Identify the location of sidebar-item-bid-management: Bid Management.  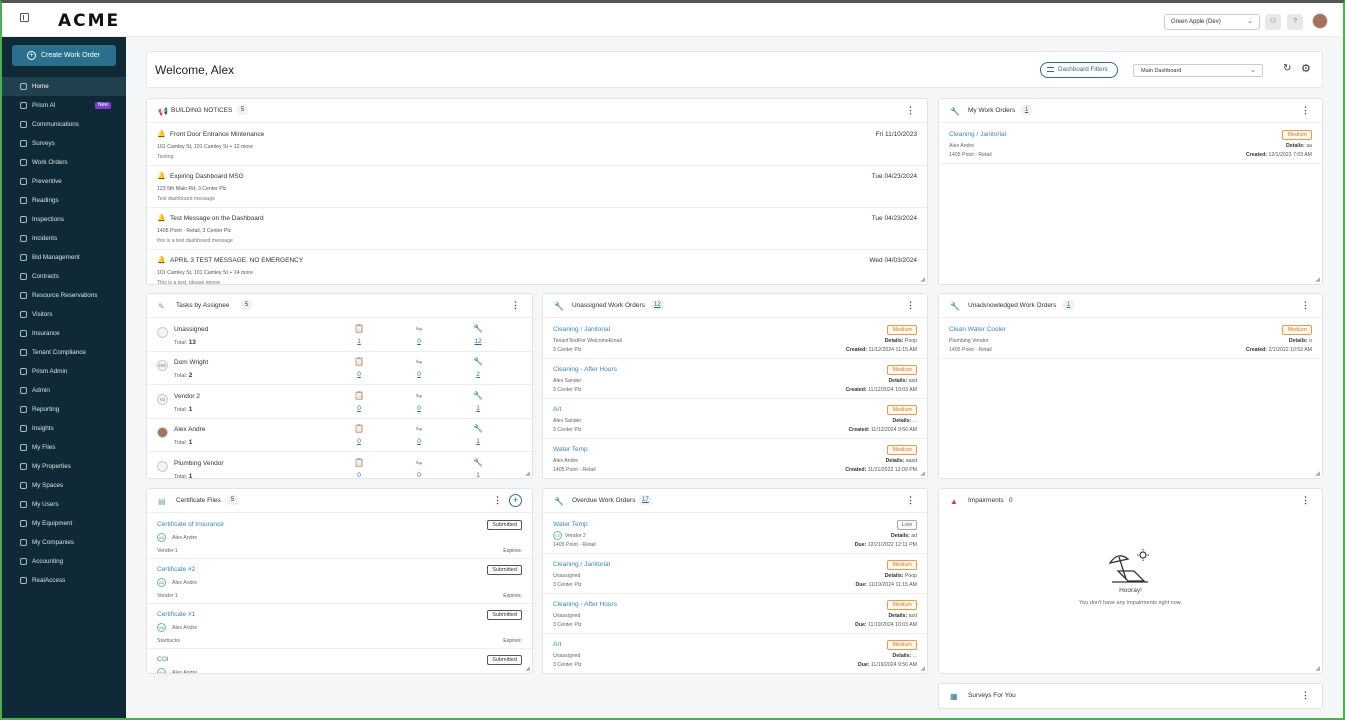
(64, 257).